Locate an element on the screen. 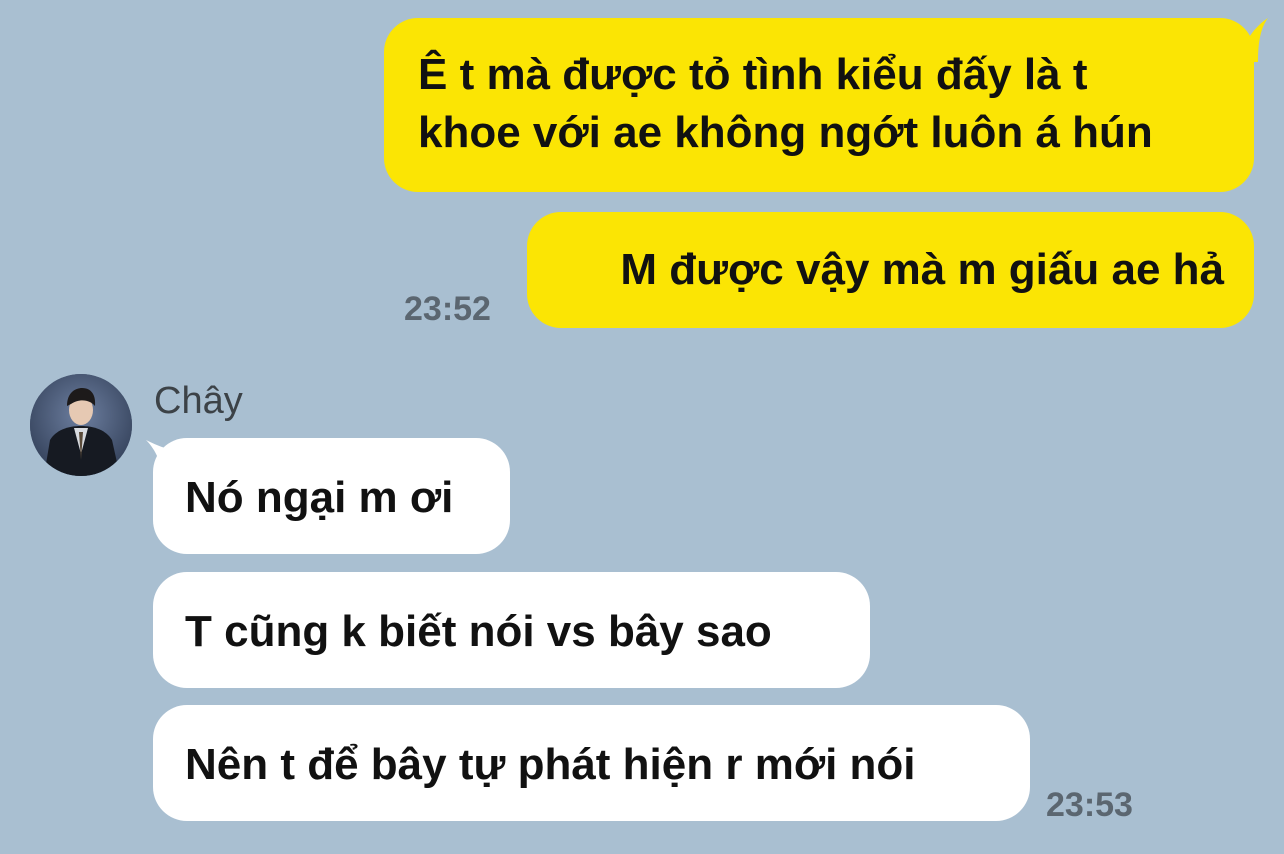 This screenshot has height=854, width=1284. message-timestamp: 23:52 is located at coordinates (447, 309).